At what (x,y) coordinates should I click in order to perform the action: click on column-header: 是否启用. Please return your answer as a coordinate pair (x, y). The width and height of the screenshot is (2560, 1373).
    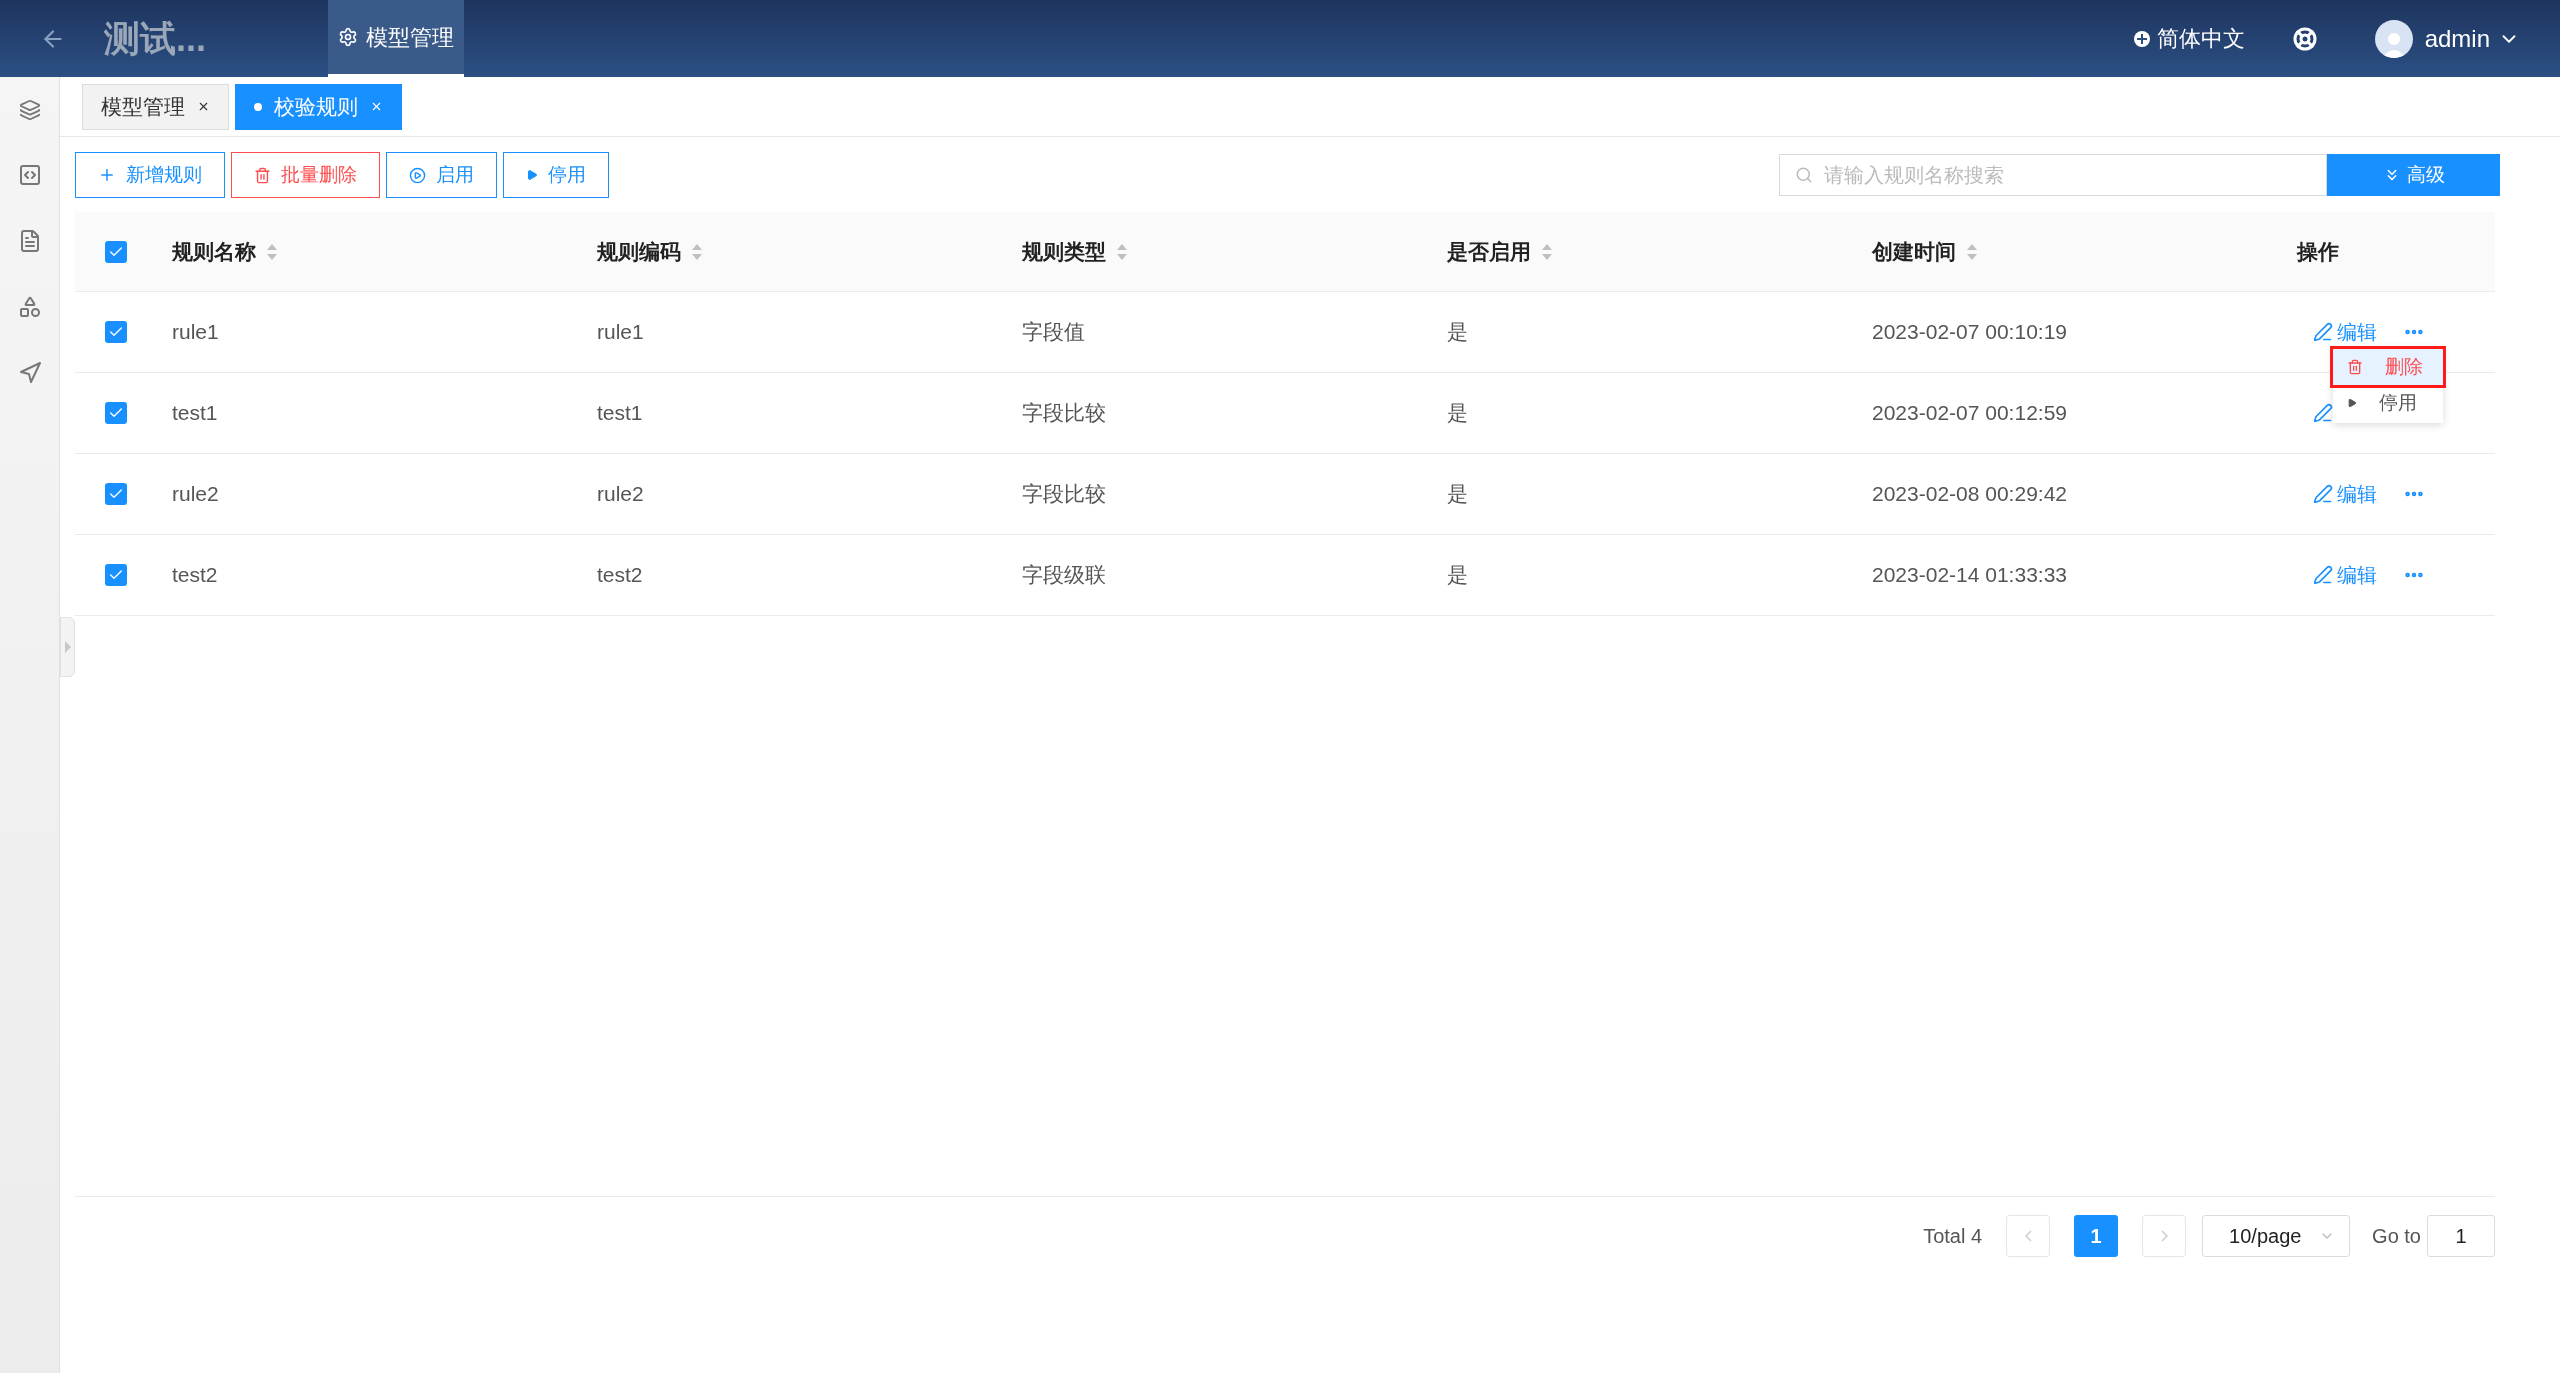
    Looking at the image, I should click on (1489, 251).